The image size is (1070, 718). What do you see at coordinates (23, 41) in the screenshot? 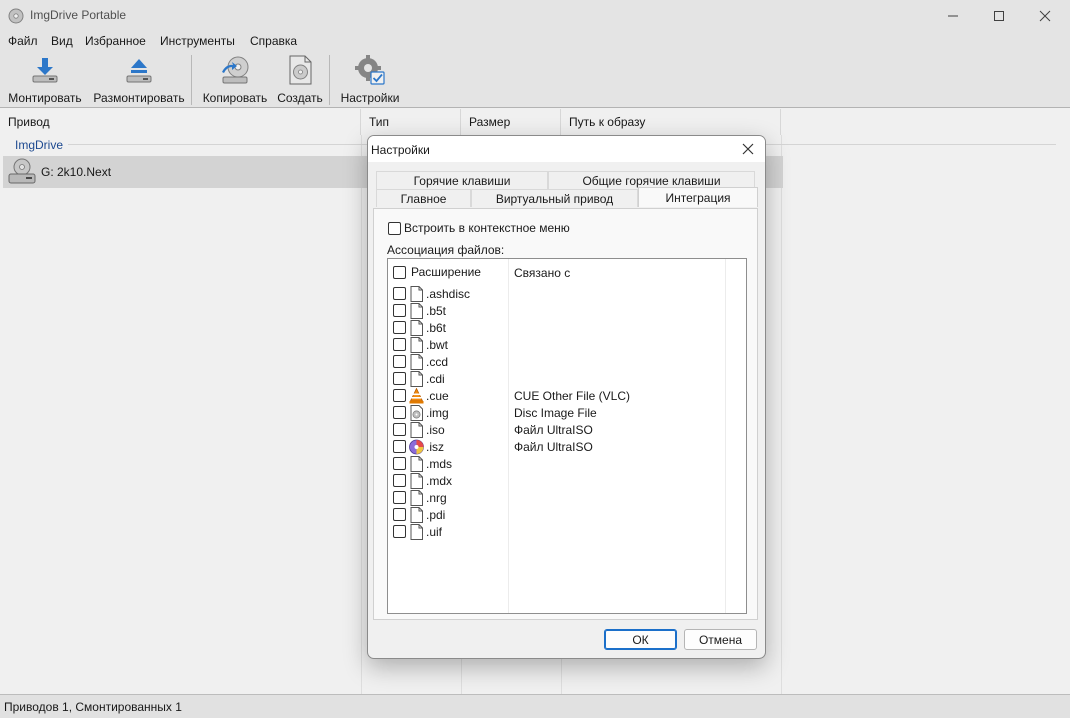
I see `menu-file: Файл` at bounding box center [23, 41].